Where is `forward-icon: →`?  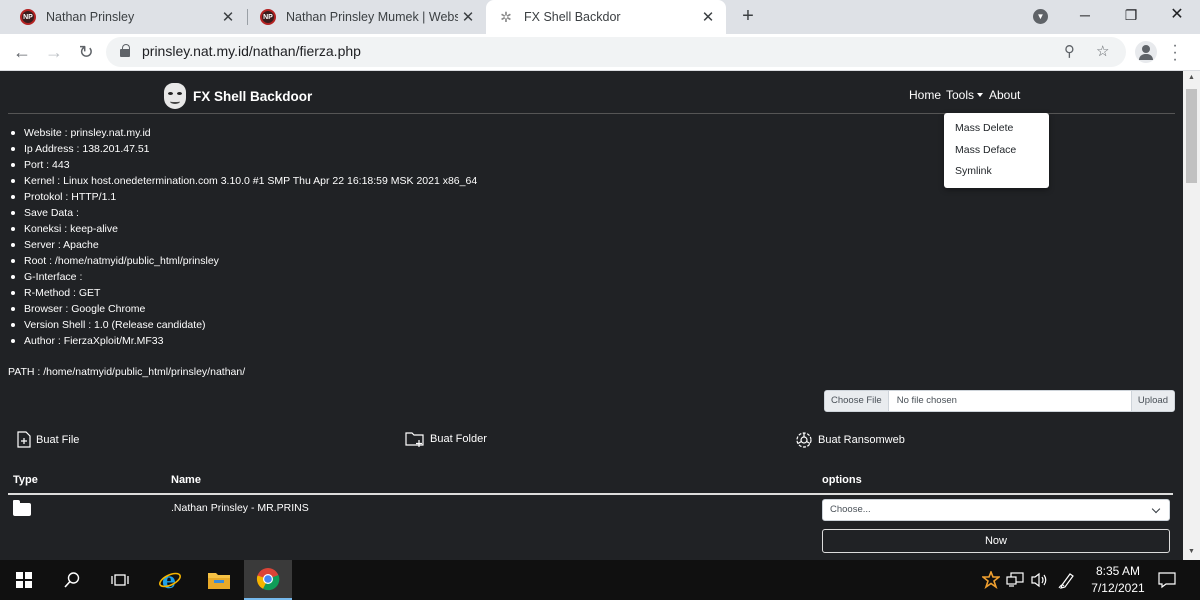
forward-icon: → is located at coordinates (54, 52).